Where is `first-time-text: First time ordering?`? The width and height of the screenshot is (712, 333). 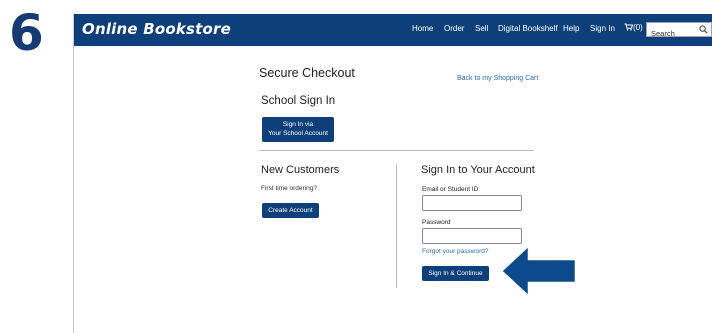
first-time-text: First time ordering? is located at coordinates (289, 188).